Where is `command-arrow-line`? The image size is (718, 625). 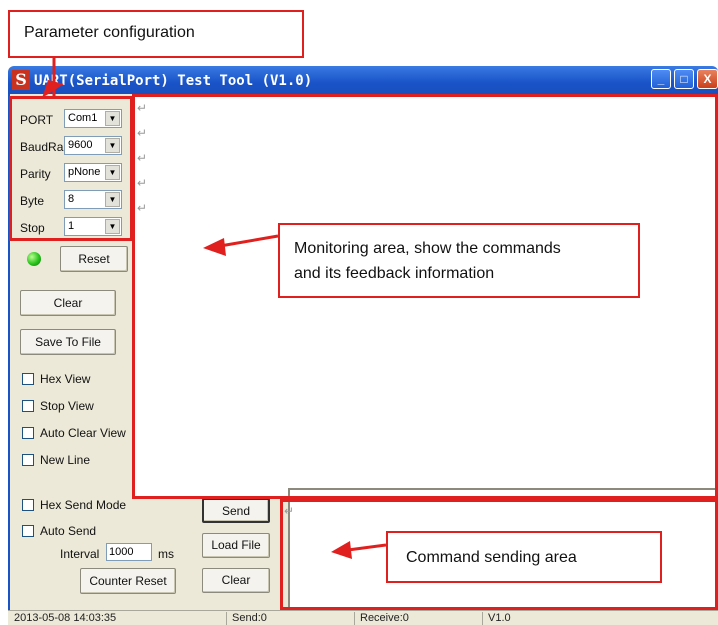 command-arrow-line is located at coordinates (367, 547).